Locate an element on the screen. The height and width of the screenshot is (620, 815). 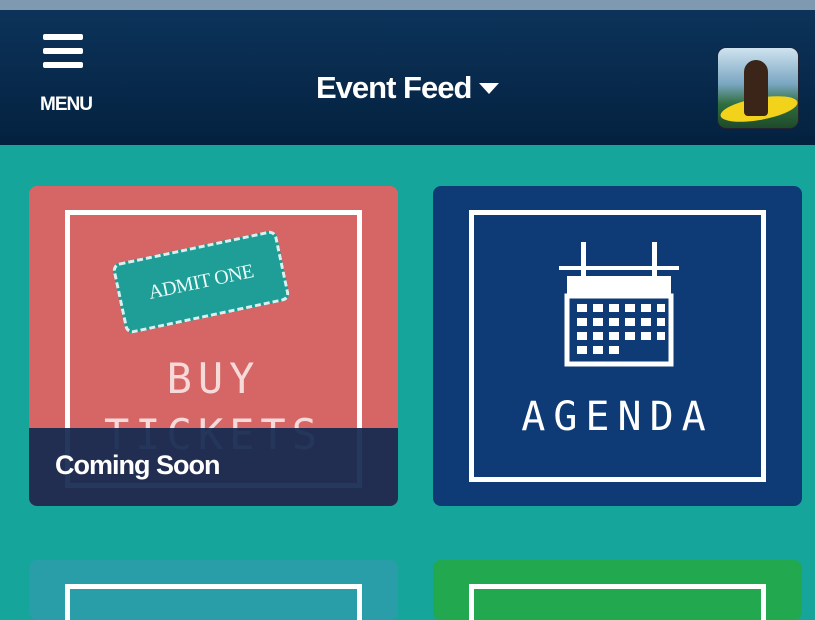
event-feed-dropdown: Event Feed is located at coordinates (408, 88).